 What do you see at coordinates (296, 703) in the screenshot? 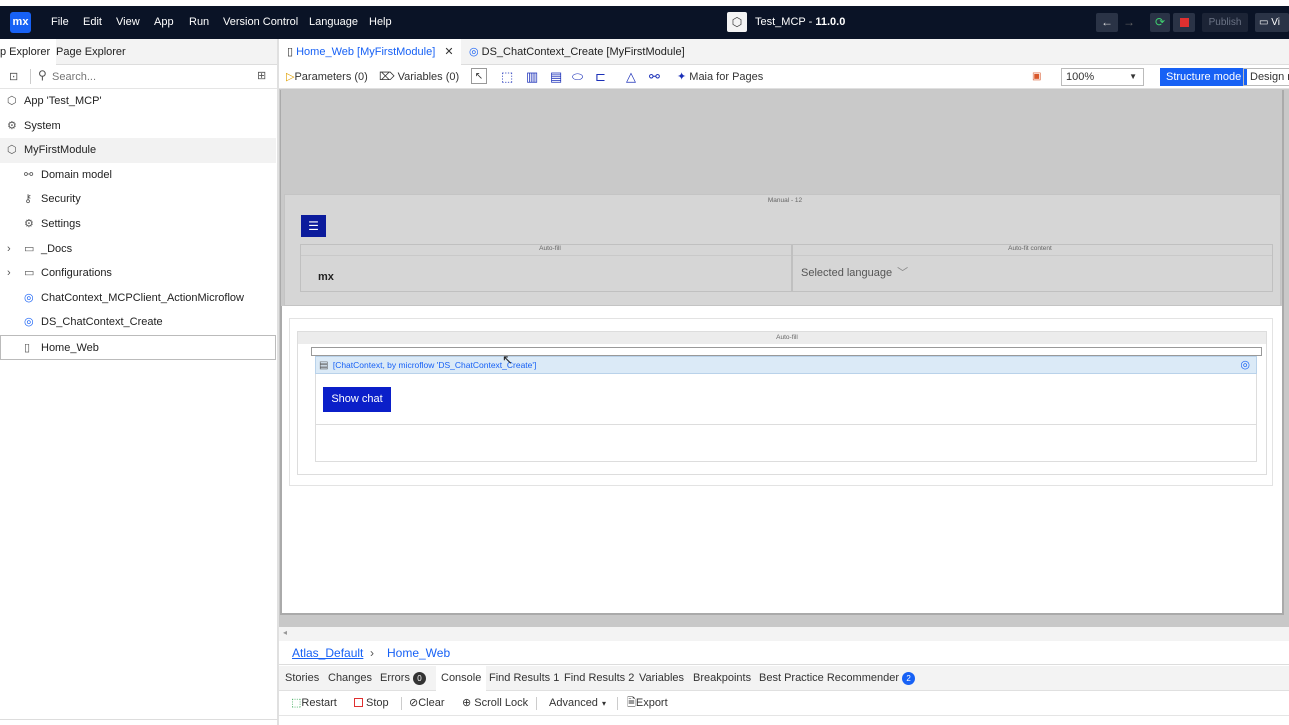
I see `restart-icon: ⬚` at bounding box center [296, 703].